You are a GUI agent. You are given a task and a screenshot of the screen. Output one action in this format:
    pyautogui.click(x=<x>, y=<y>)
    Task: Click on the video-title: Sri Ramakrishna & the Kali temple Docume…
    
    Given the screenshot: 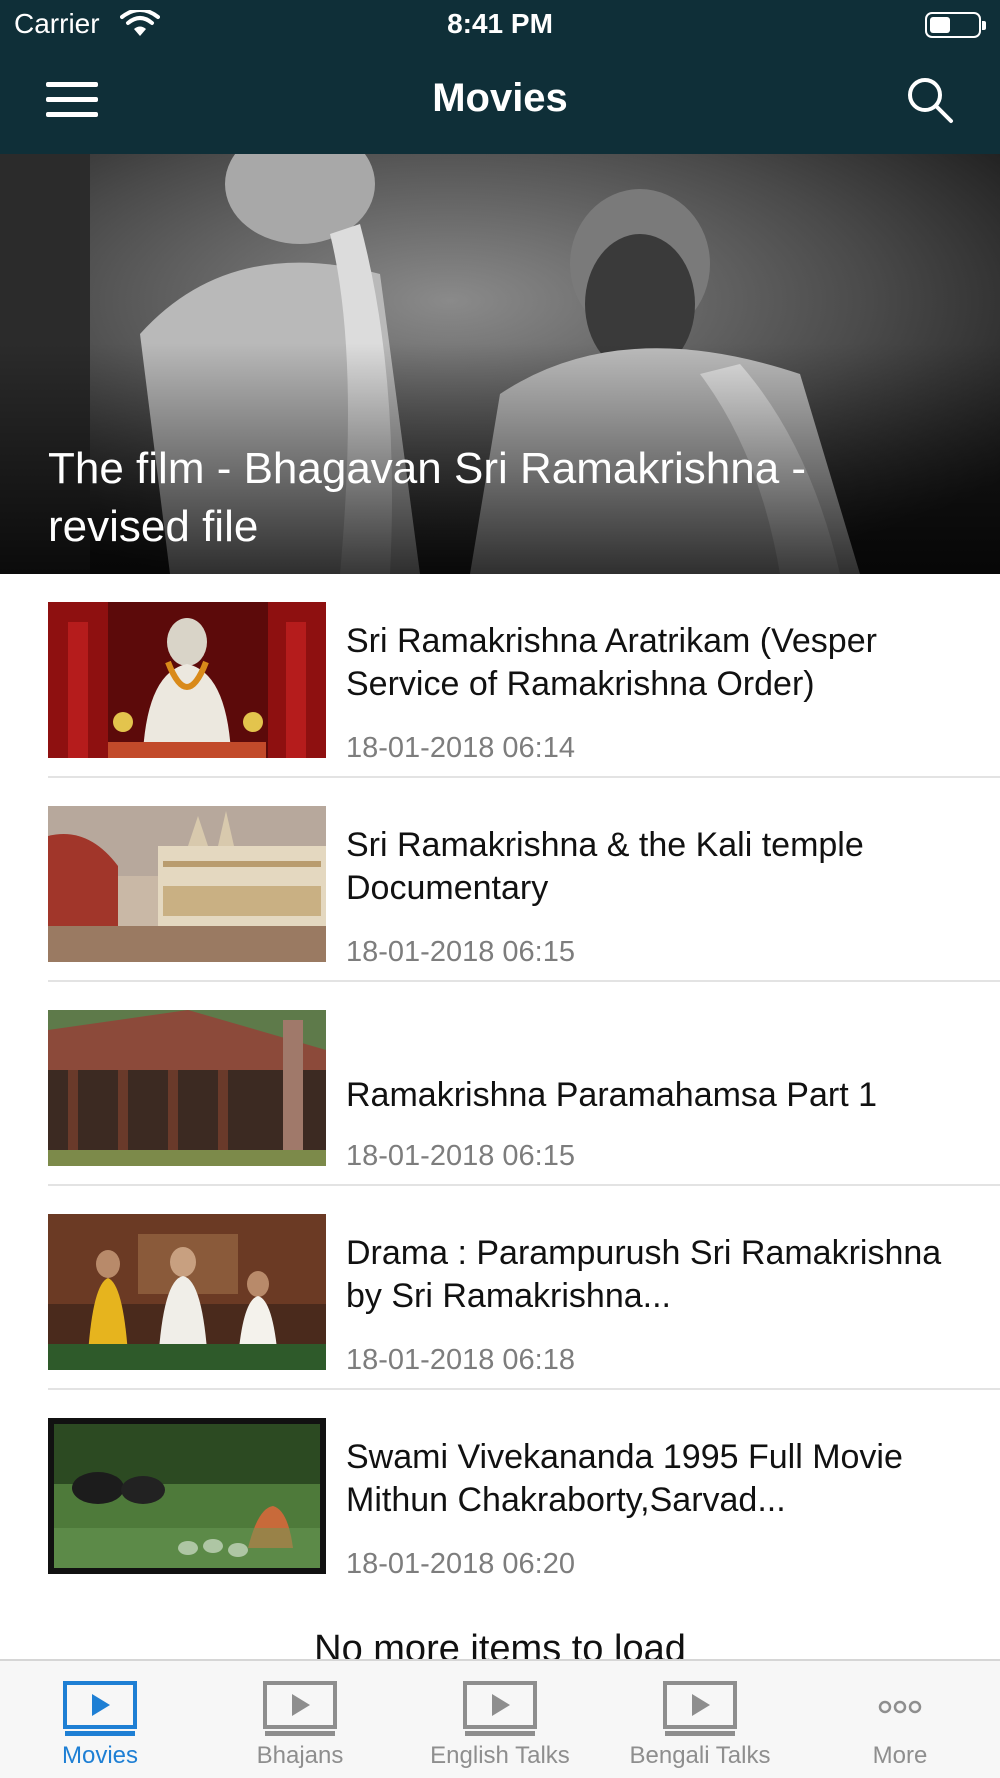 What is the action you would take?
    pyautogui.click(x=605, y=866)
    